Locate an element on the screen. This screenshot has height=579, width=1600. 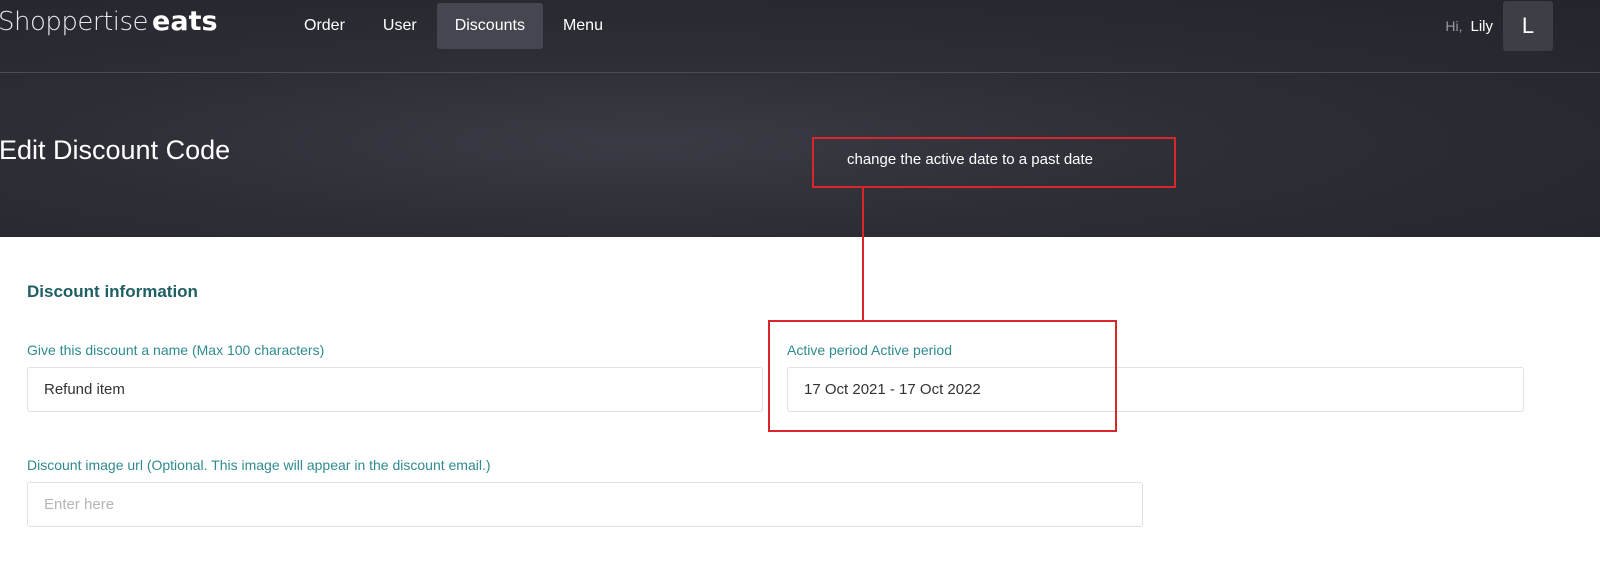
nav-item-order: Order is located at coordinates (324, 26).